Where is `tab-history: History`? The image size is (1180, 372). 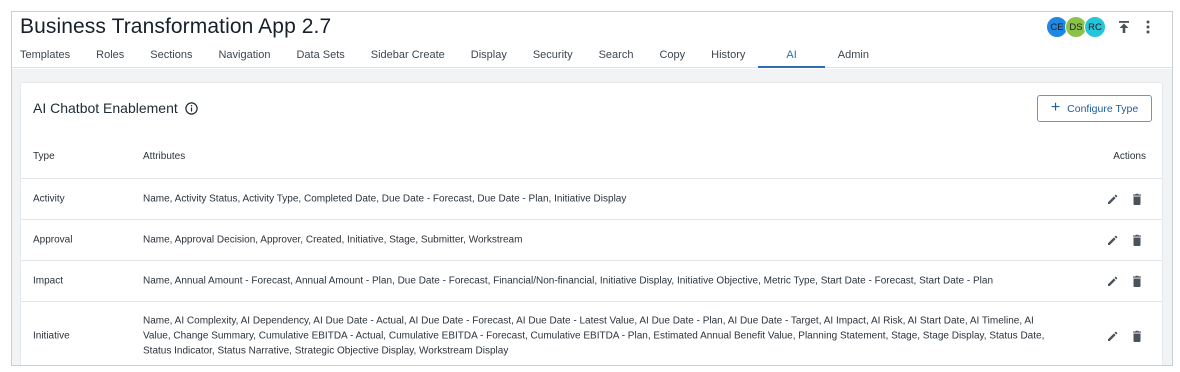 tab-history: History is located at coordinates (728, 56).